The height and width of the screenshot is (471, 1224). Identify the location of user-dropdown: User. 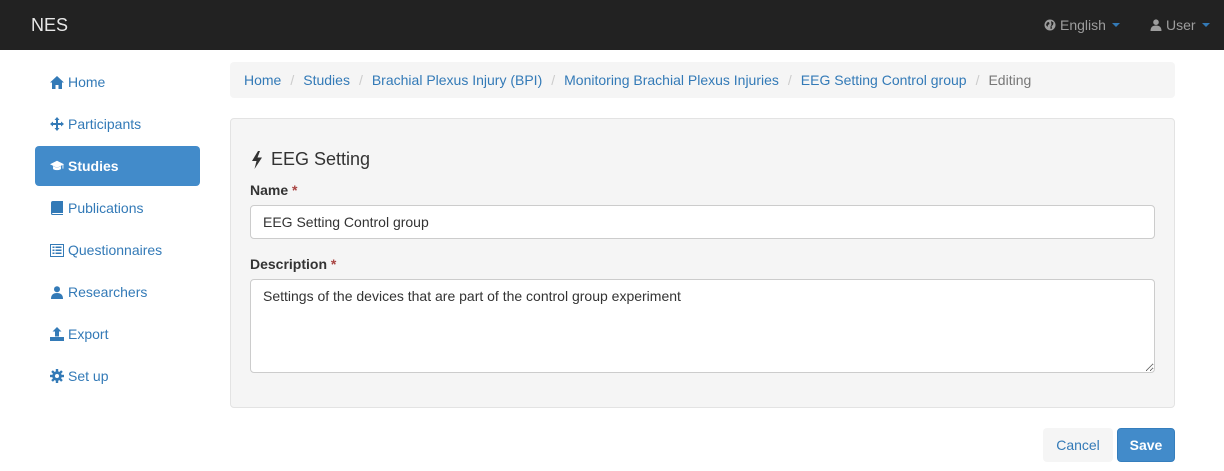
(1180, 25).